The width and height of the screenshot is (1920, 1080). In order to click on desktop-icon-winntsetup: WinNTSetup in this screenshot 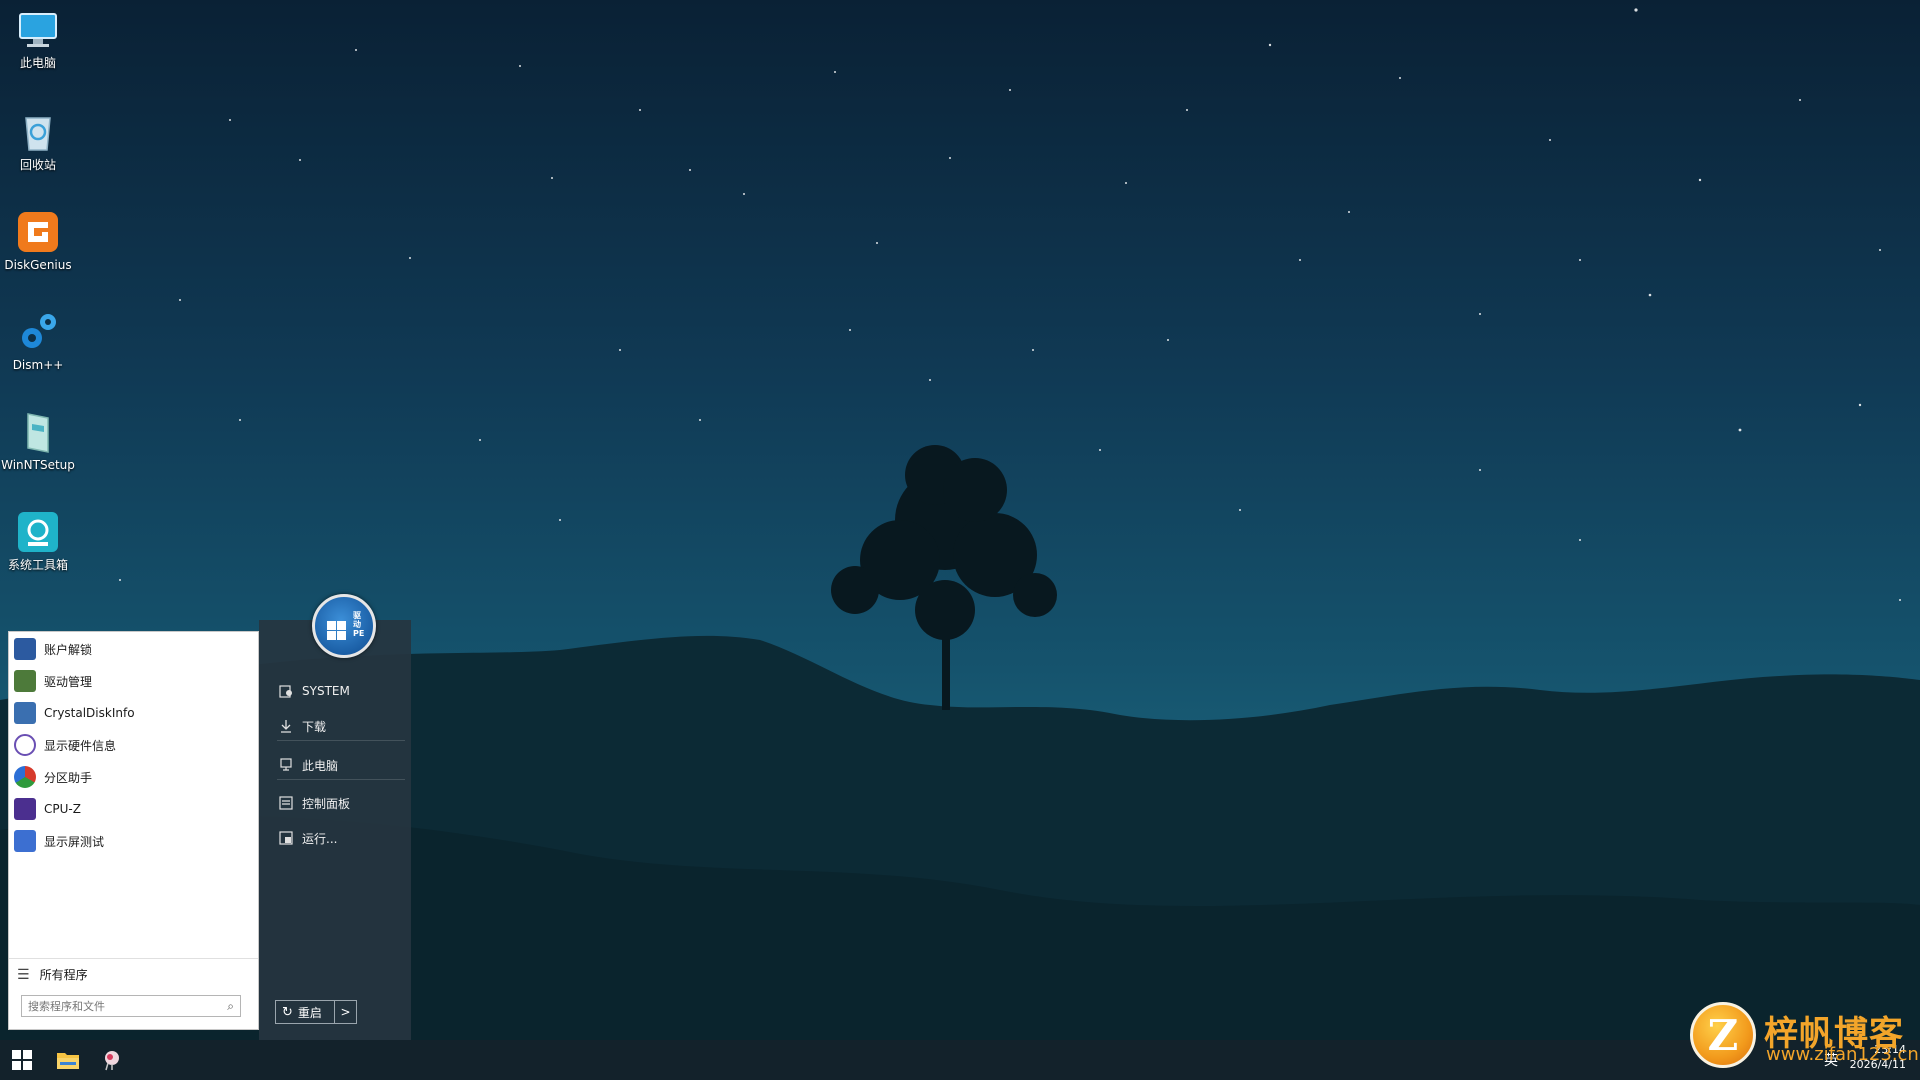, I will do `click(38, 441)`.